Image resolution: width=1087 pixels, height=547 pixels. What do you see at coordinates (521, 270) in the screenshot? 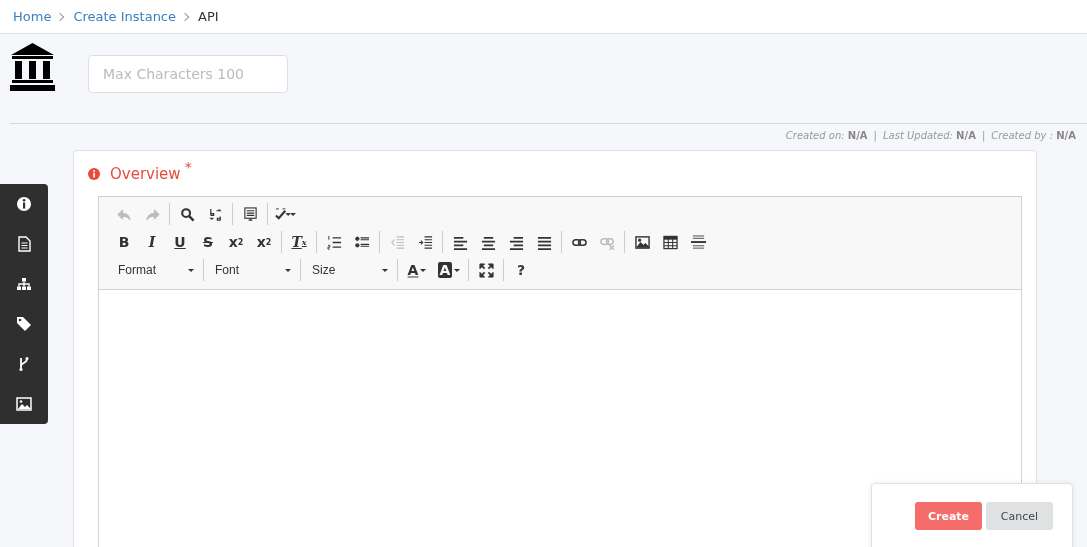
I see `help-button: ?` at bounding box center [521, 270].